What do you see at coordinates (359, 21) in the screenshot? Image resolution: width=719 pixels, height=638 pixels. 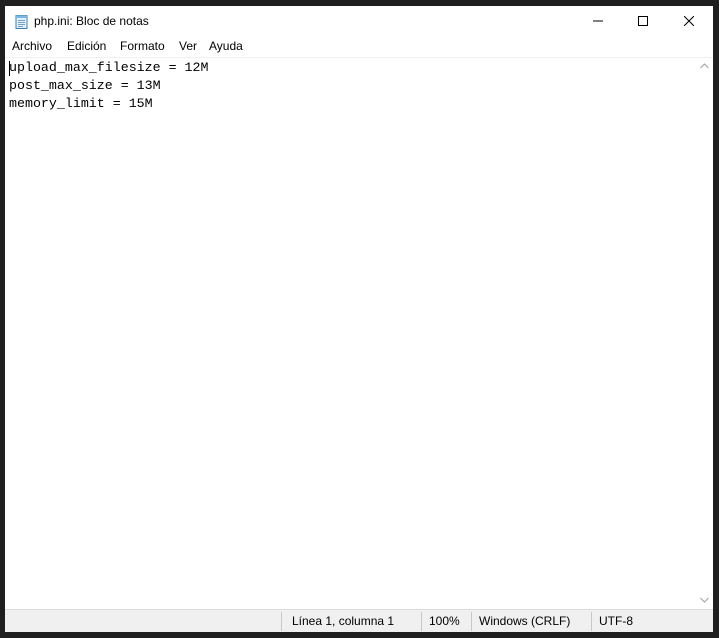 I see `title-bar: php.ini: Bloc de notas` at bounding box center [359, 21].